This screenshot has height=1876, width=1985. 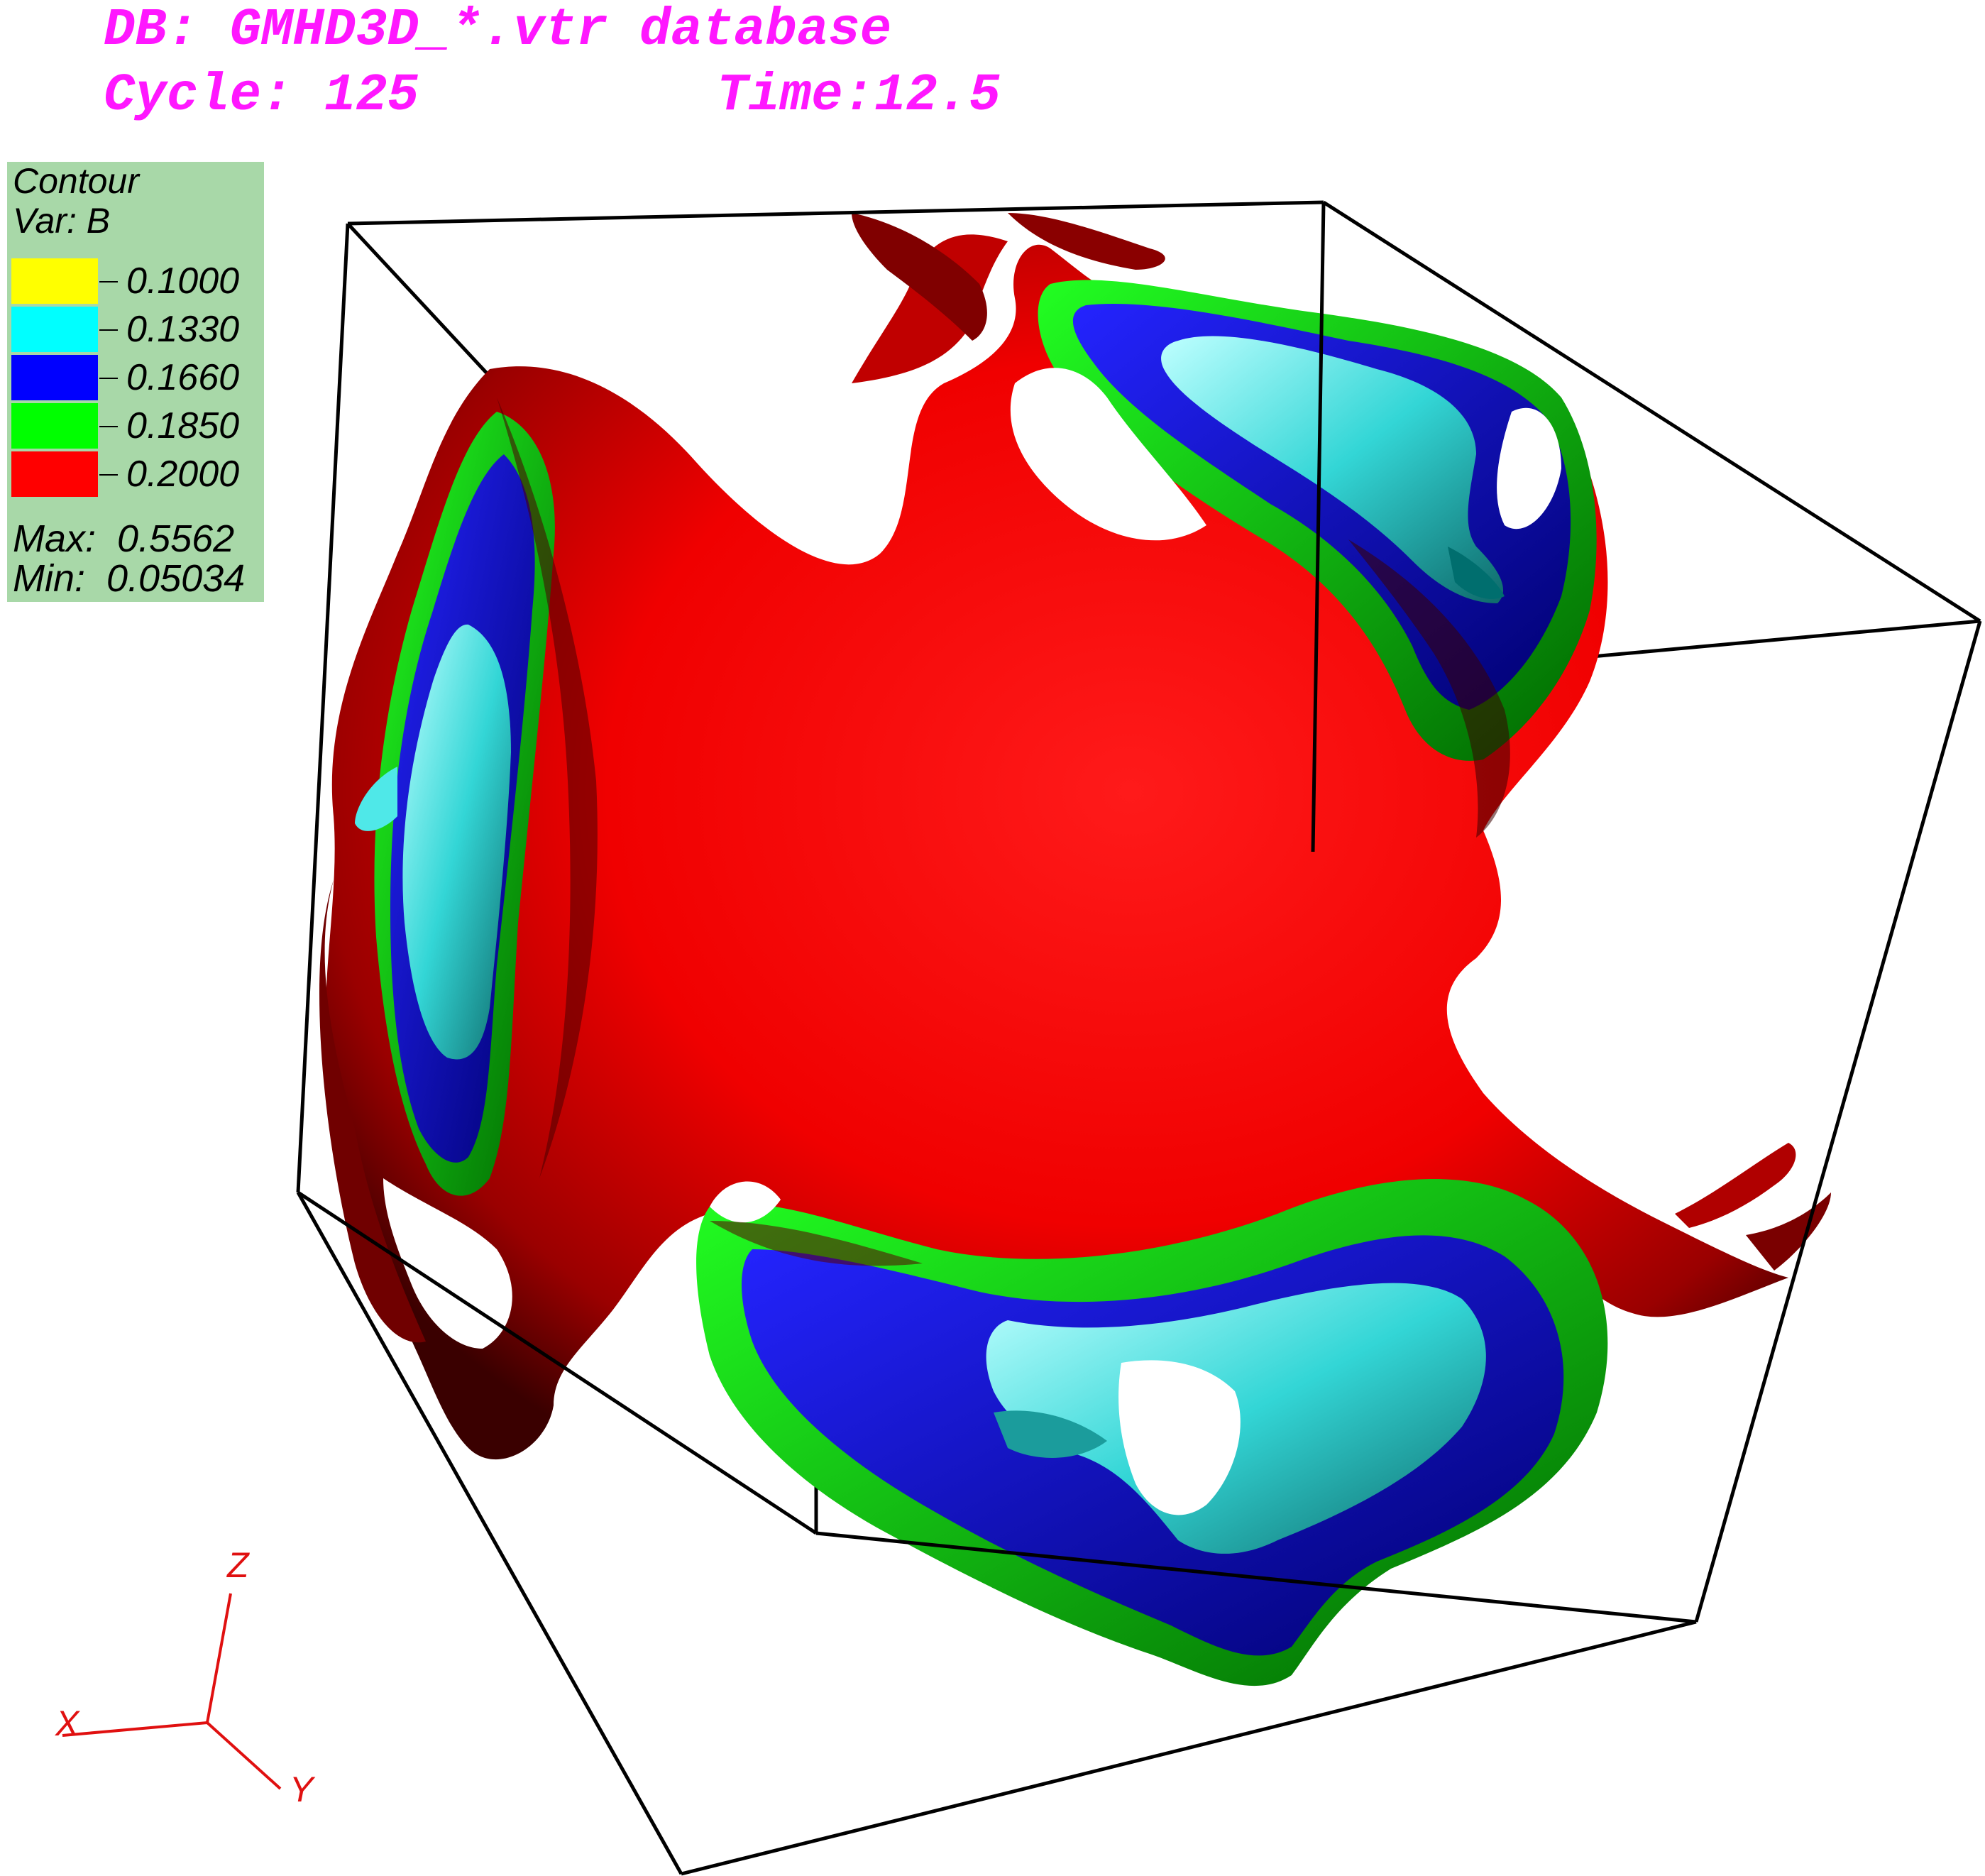 I want to click on y-axis, so click(x=244, y=1756).